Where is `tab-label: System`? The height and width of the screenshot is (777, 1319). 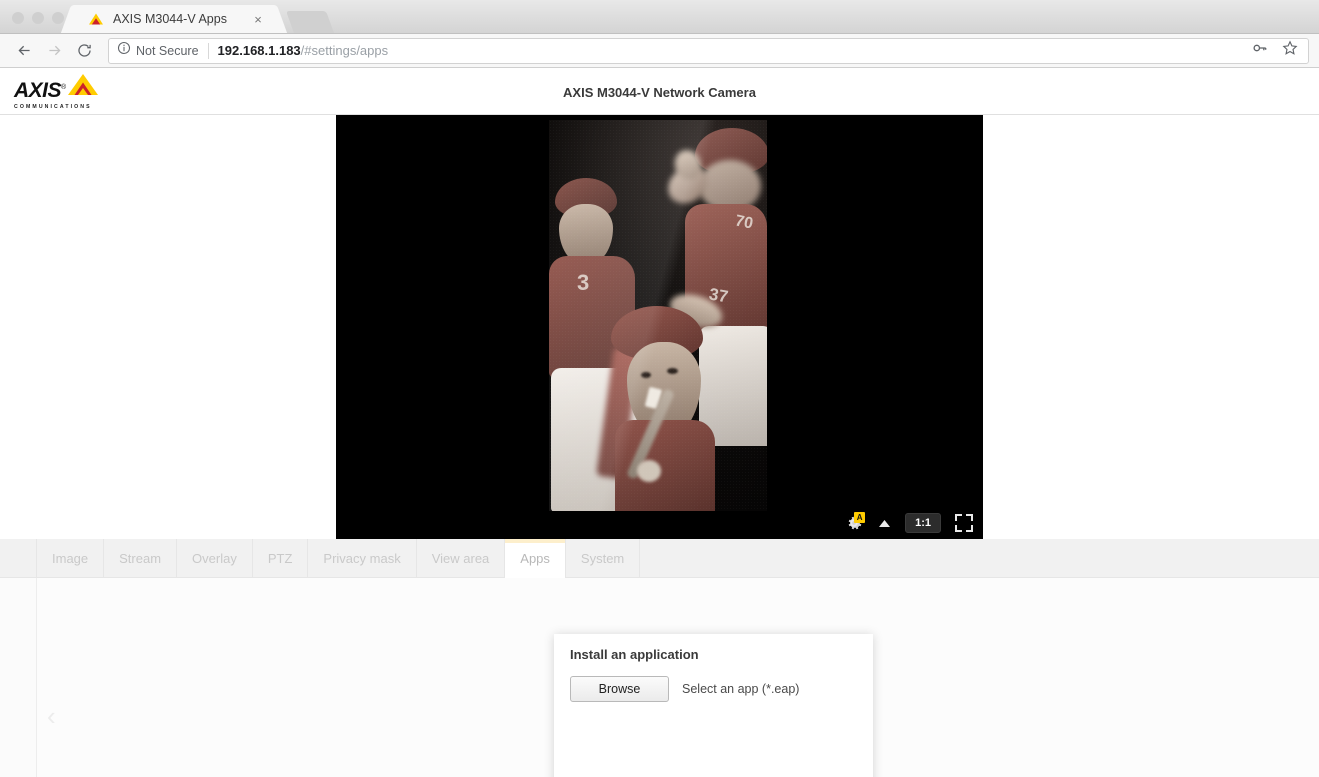
tab-label: System is located at coordinates (602, 558).